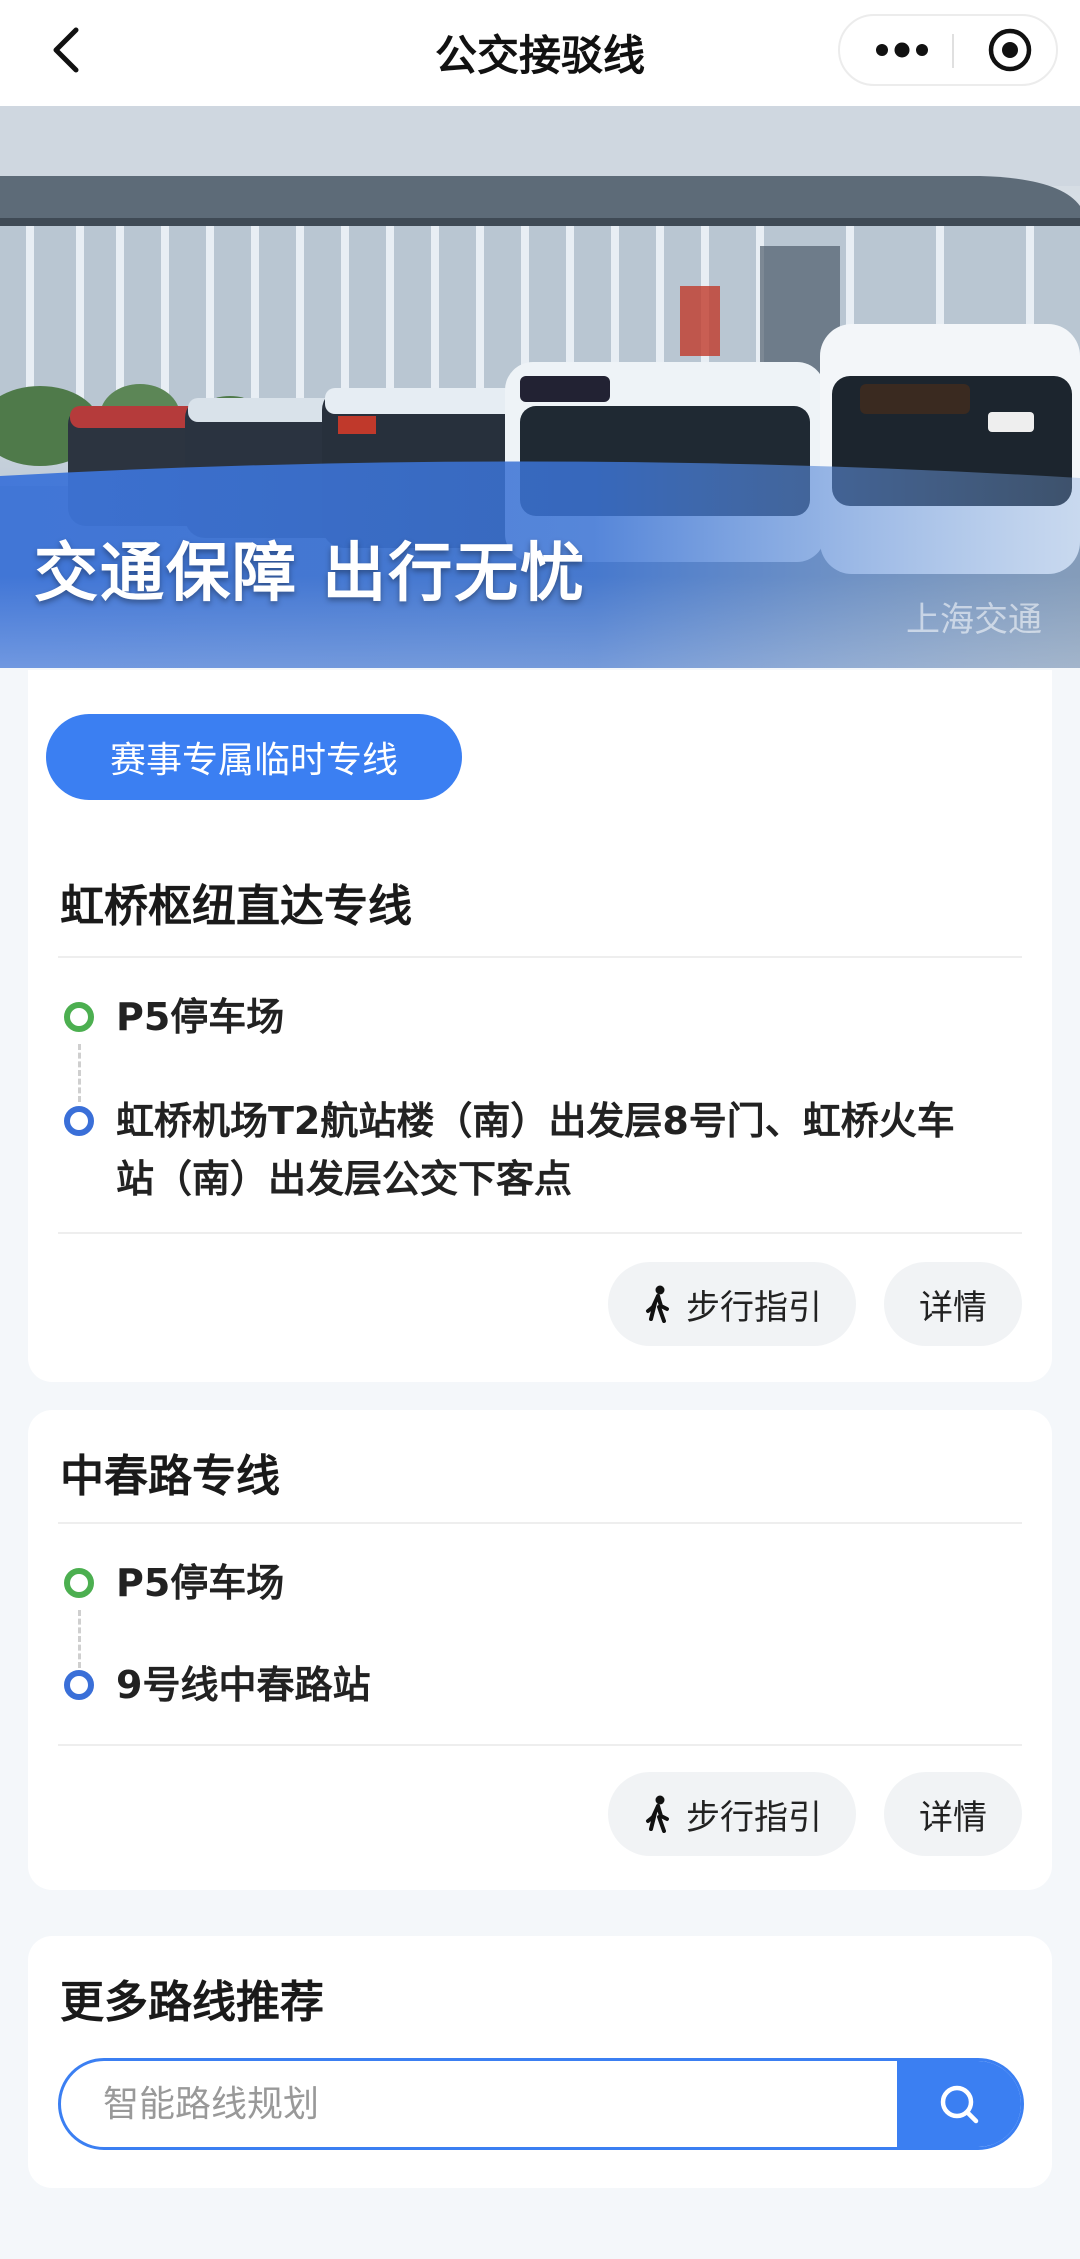 The image size is (1080, 2259). I want to click on end-stop-name-line2: 站（南）出发层公交下客点, so click(344, 1179).